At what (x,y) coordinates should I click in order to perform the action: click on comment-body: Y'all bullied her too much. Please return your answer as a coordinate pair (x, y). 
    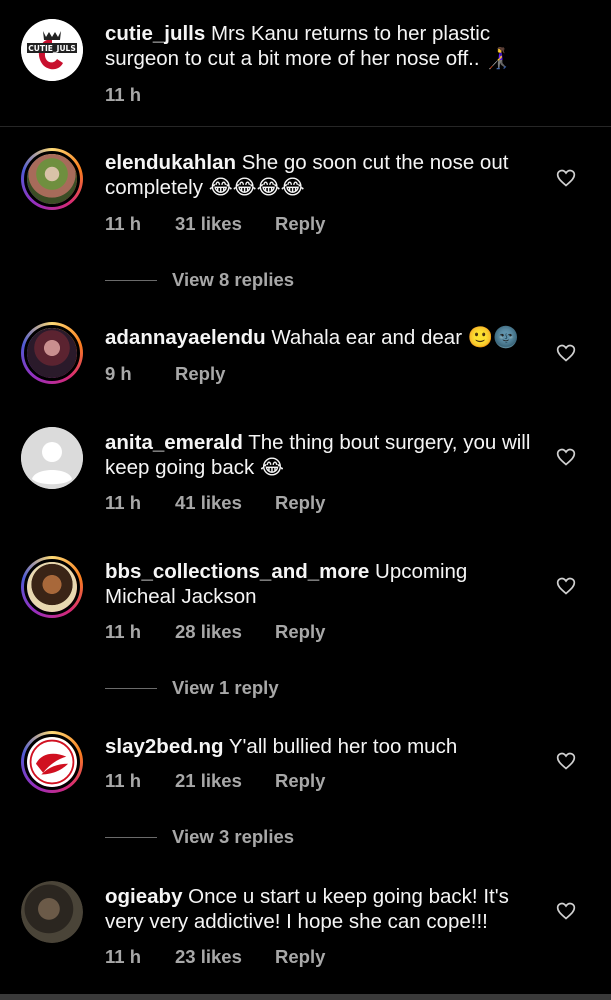
    Looking at the image, I should click on (343, 746).